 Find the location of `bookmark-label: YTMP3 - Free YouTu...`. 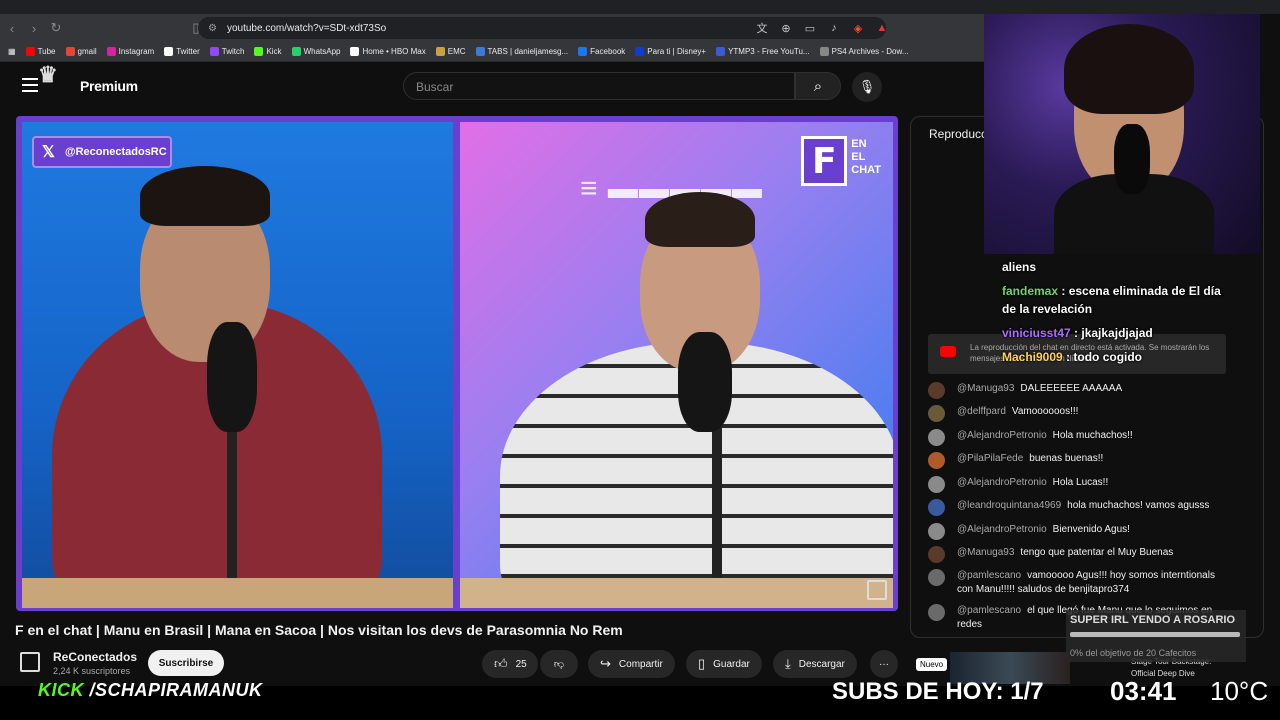

bookmark-label: YTMP3 - Free YouTu... is located at coordinates (769, 51).